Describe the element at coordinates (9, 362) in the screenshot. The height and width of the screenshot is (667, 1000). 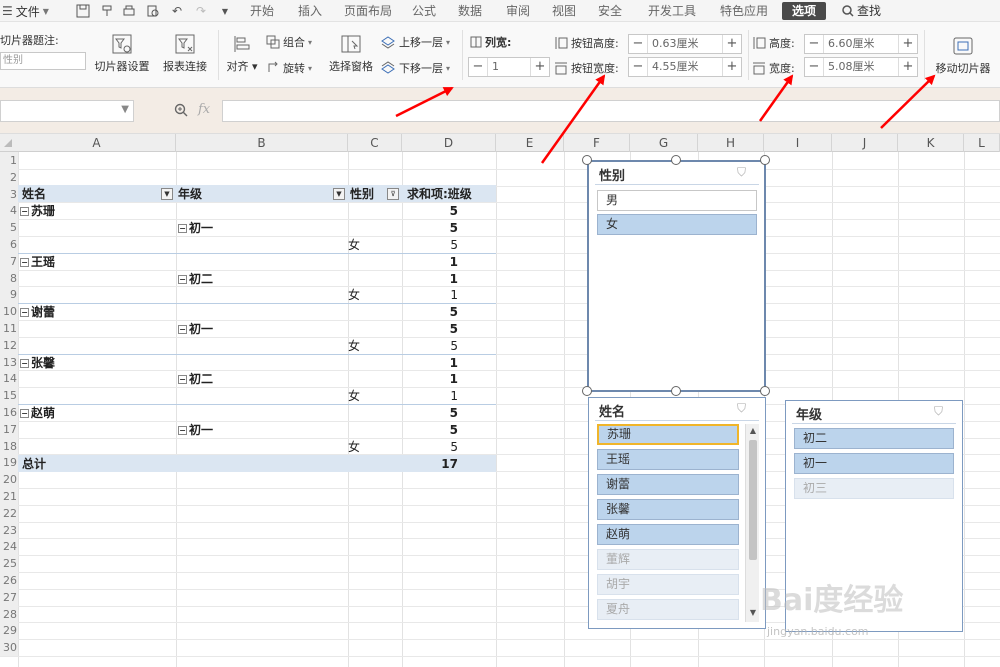
I see `row-header-13: 13` at that location.